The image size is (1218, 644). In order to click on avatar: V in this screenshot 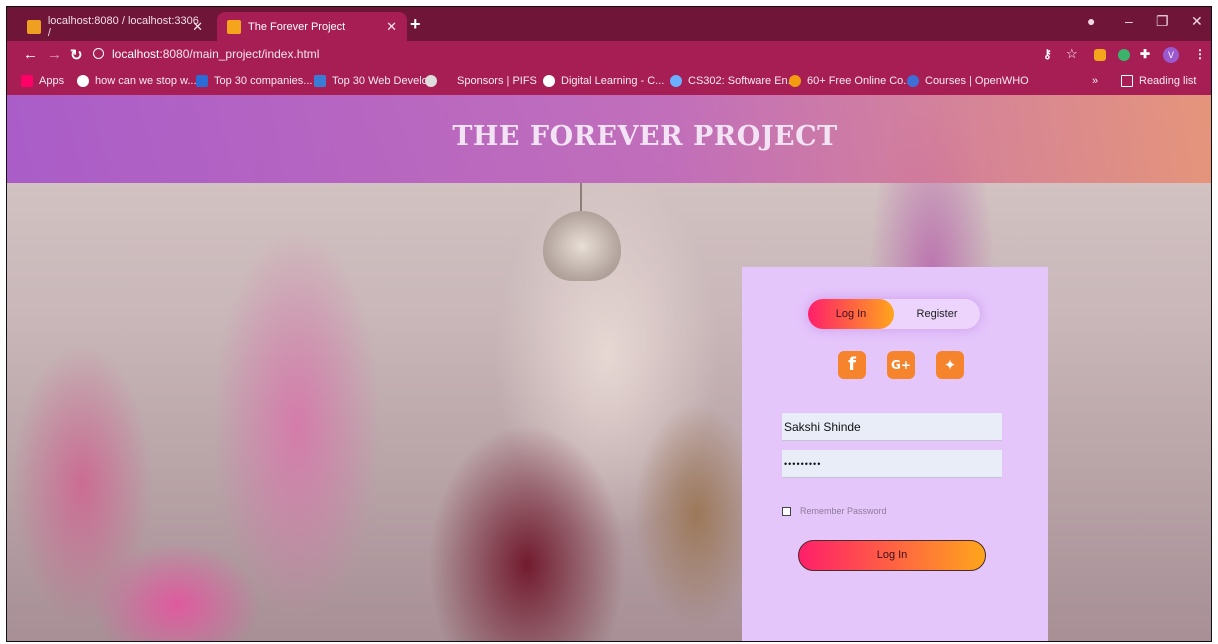, I will do `click(1171, 55)`.